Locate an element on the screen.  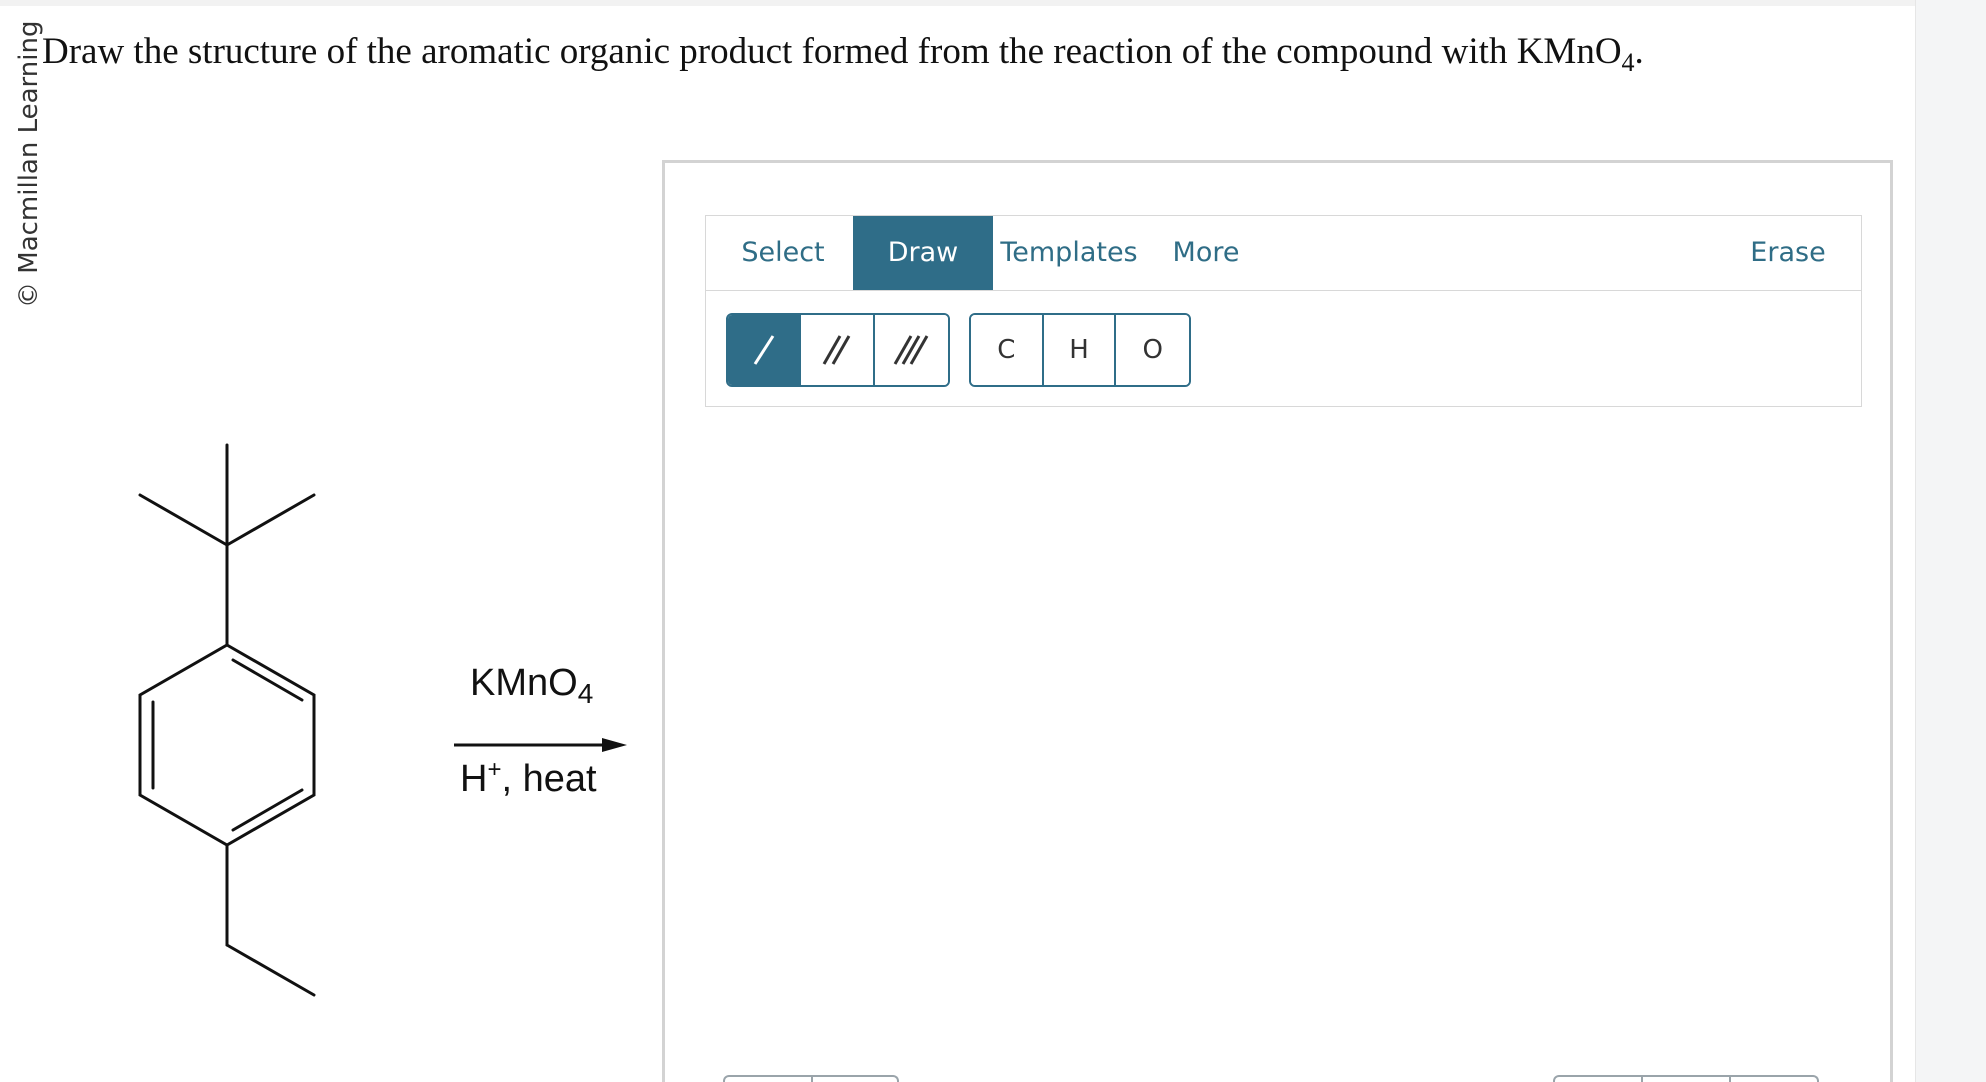
reactant-structure is located at coordinates (227, 720).